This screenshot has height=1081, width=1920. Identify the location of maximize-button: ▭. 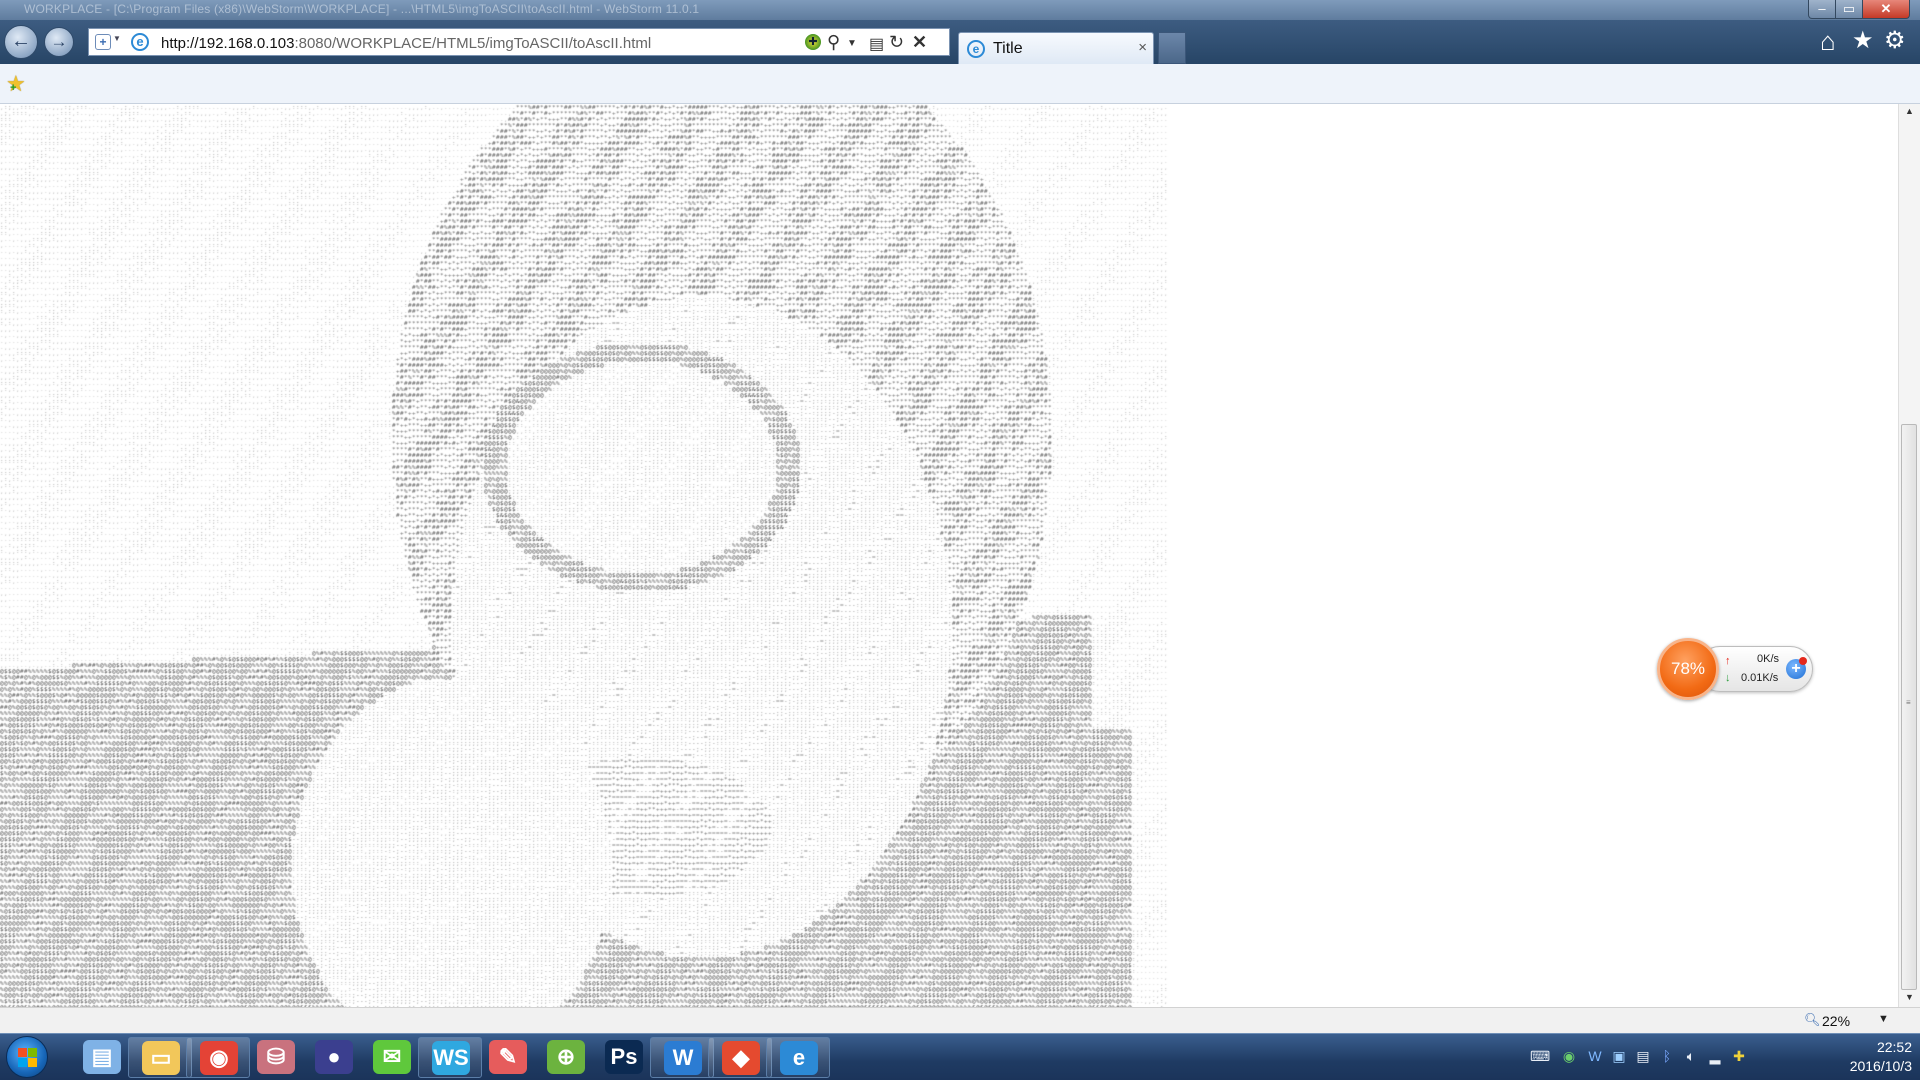
(1849, 9).